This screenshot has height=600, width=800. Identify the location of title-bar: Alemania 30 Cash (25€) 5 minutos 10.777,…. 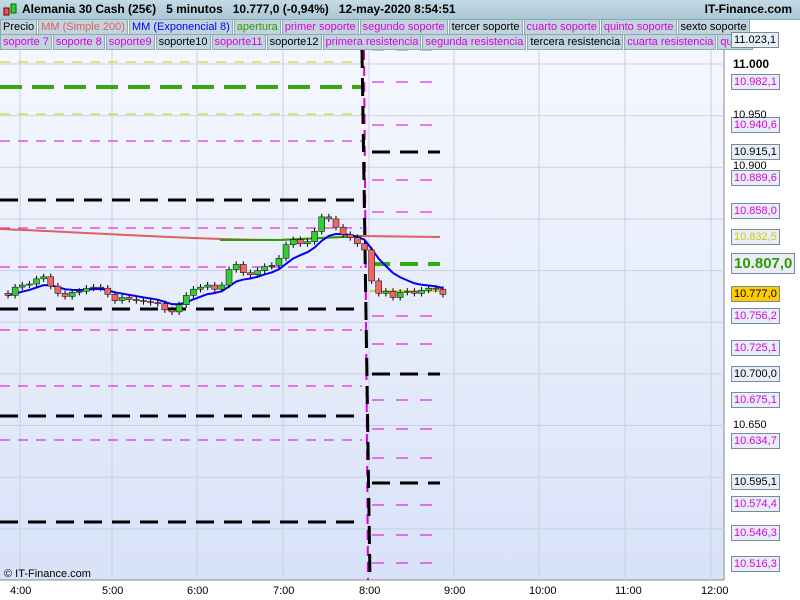
(400, 10).